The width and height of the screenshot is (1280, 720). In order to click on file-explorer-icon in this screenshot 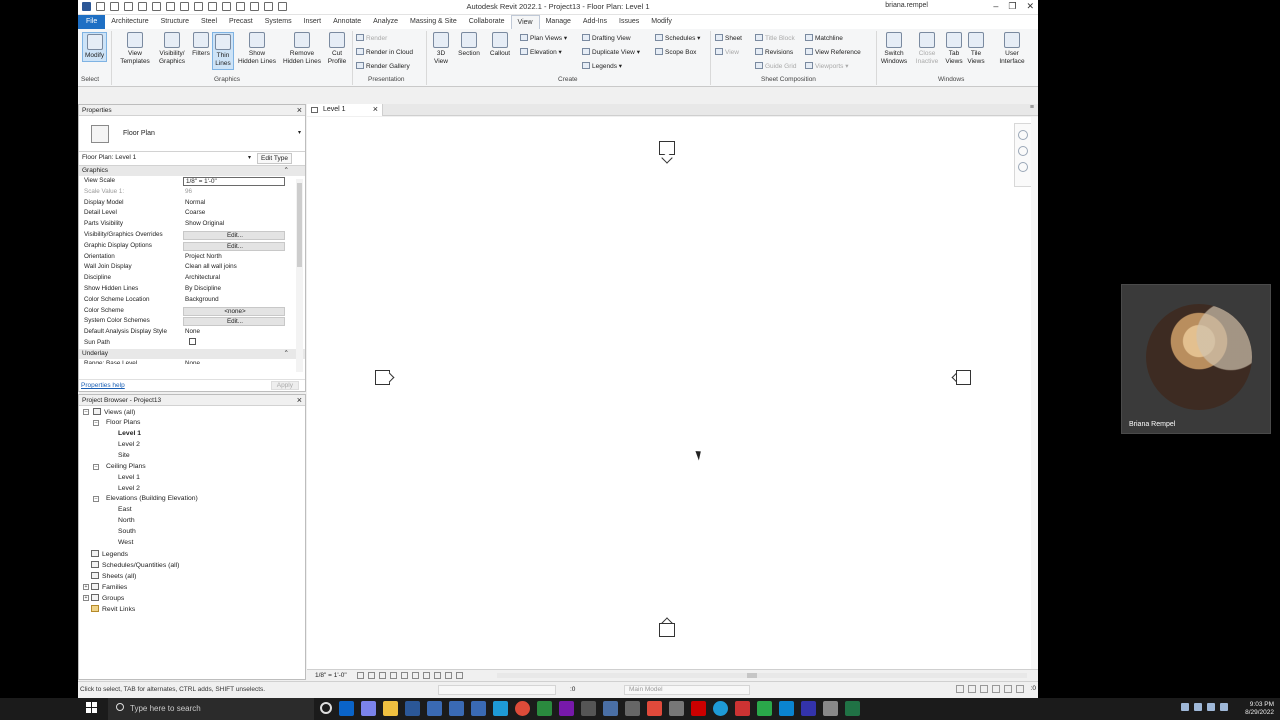, I will do `click(390, 708)`.